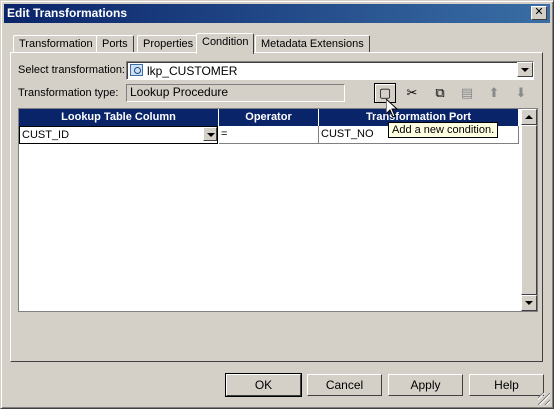 The width and height of the screenshot is (554, 409). I want to click on title-bar: Edit Transformations ✕, so click(277, 13).